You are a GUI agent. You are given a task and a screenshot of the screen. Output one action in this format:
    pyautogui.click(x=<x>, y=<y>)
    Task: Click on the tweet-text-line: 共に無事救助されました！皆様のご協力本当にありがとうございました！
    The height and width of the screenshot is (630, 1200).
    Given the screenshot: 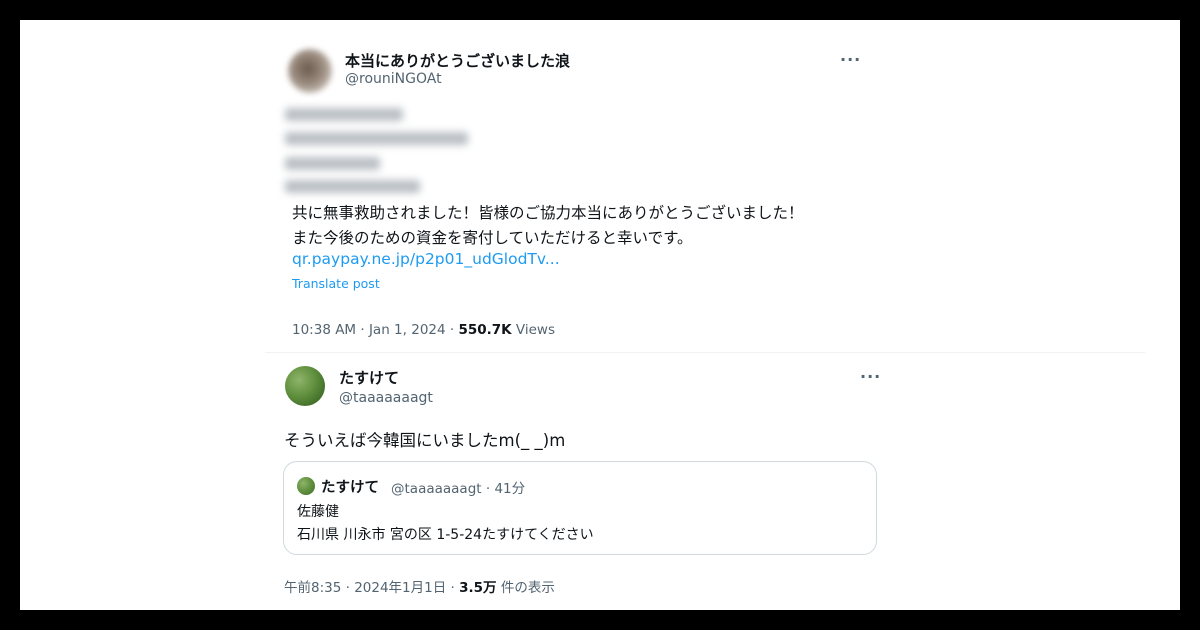 What is the action you would take?
    pyautogui.click(x=548, y=213)
    